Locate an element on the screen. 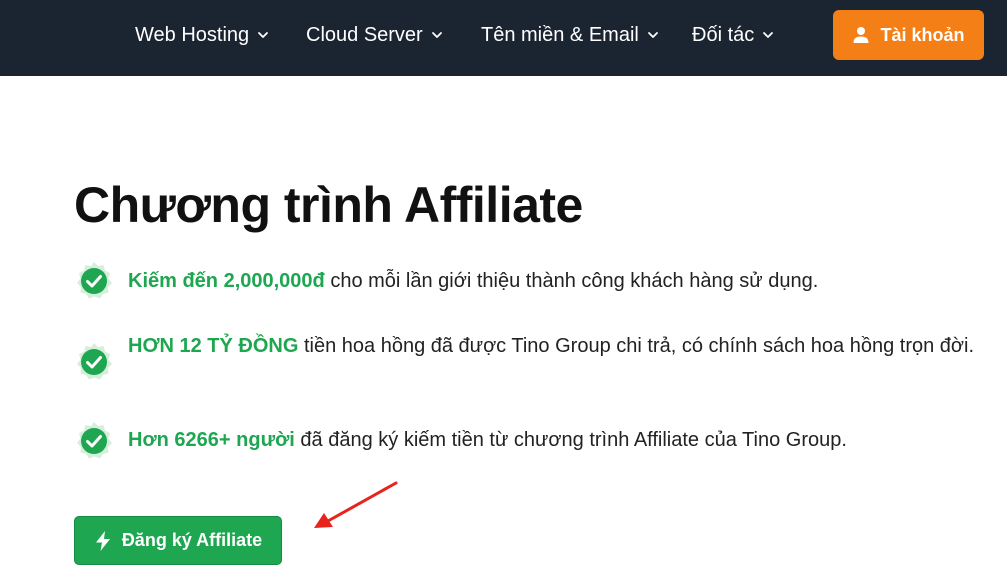  nav-item-label: Tên miền & Email is located at coordinates (560, 34).